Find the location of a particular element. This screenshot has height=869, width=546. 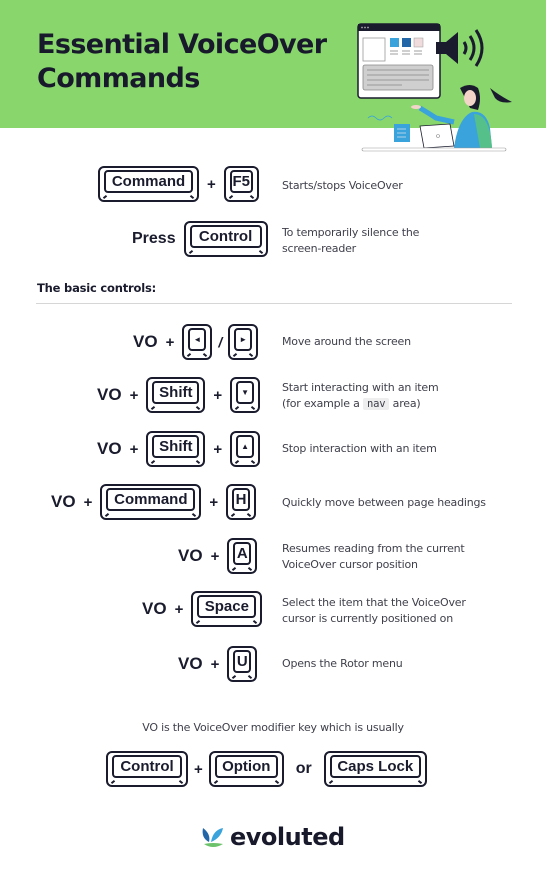

speaker-icon is located at coordinates (460, 48).